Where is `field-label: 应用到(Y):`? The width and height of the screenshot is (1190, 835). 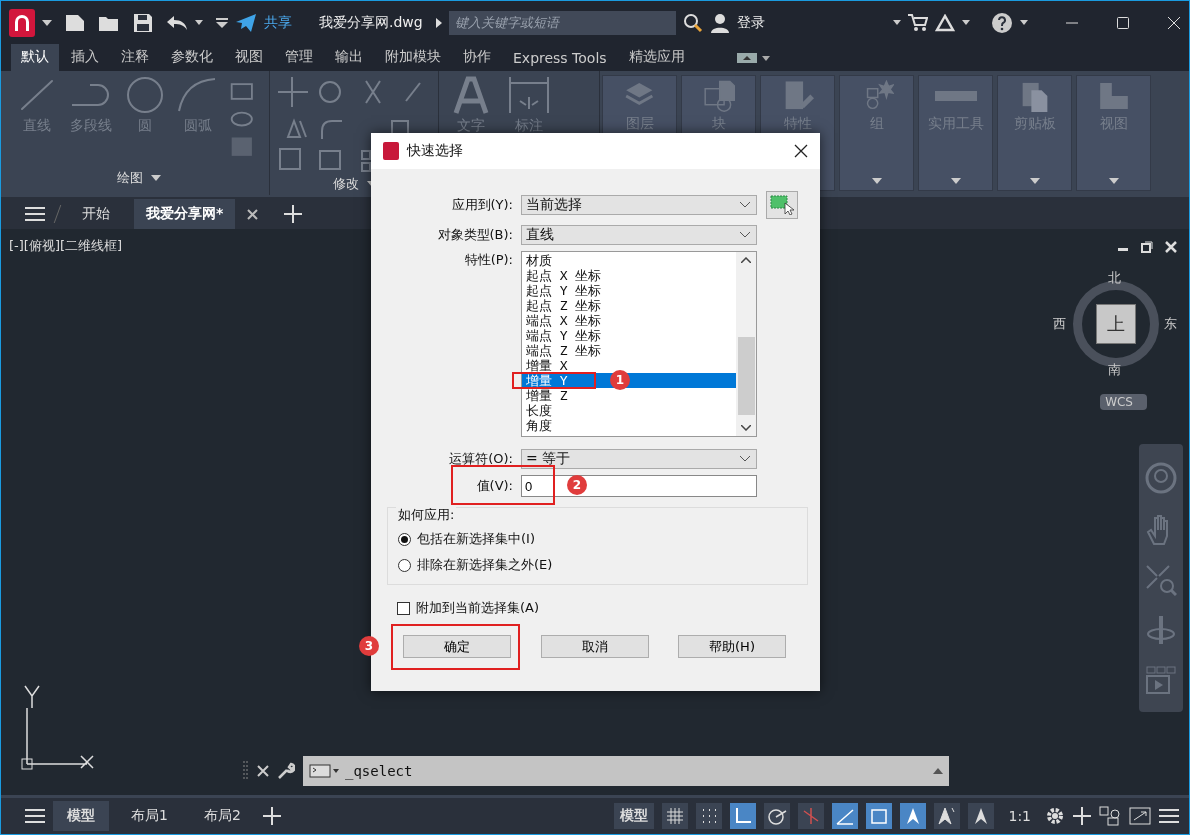 field-label: 应用到(Y): is located at coordinates (482, 205).